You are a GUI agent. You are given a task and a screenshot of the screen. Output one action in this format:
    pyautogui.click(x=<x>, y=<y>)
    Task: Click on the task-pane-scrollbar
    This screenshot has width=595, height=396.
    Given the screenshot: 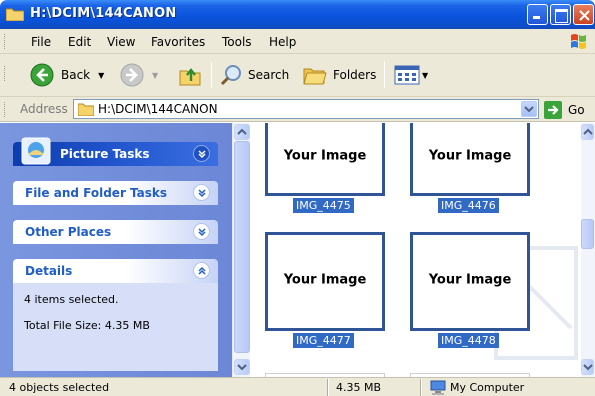 What is the action you would take?
    pyautogui.click(x=241, y=250)
    